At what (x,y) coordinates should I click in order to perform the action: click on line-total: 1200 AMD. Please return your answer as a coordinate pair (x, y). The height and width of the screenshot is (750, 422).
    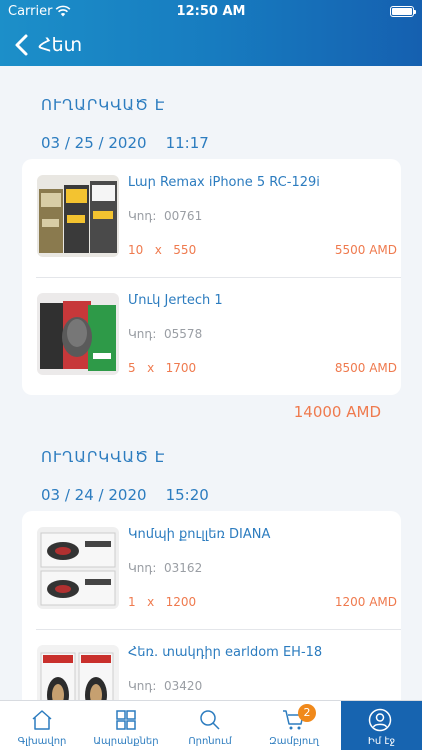
    Looking at the image, I should click on (365, 602).